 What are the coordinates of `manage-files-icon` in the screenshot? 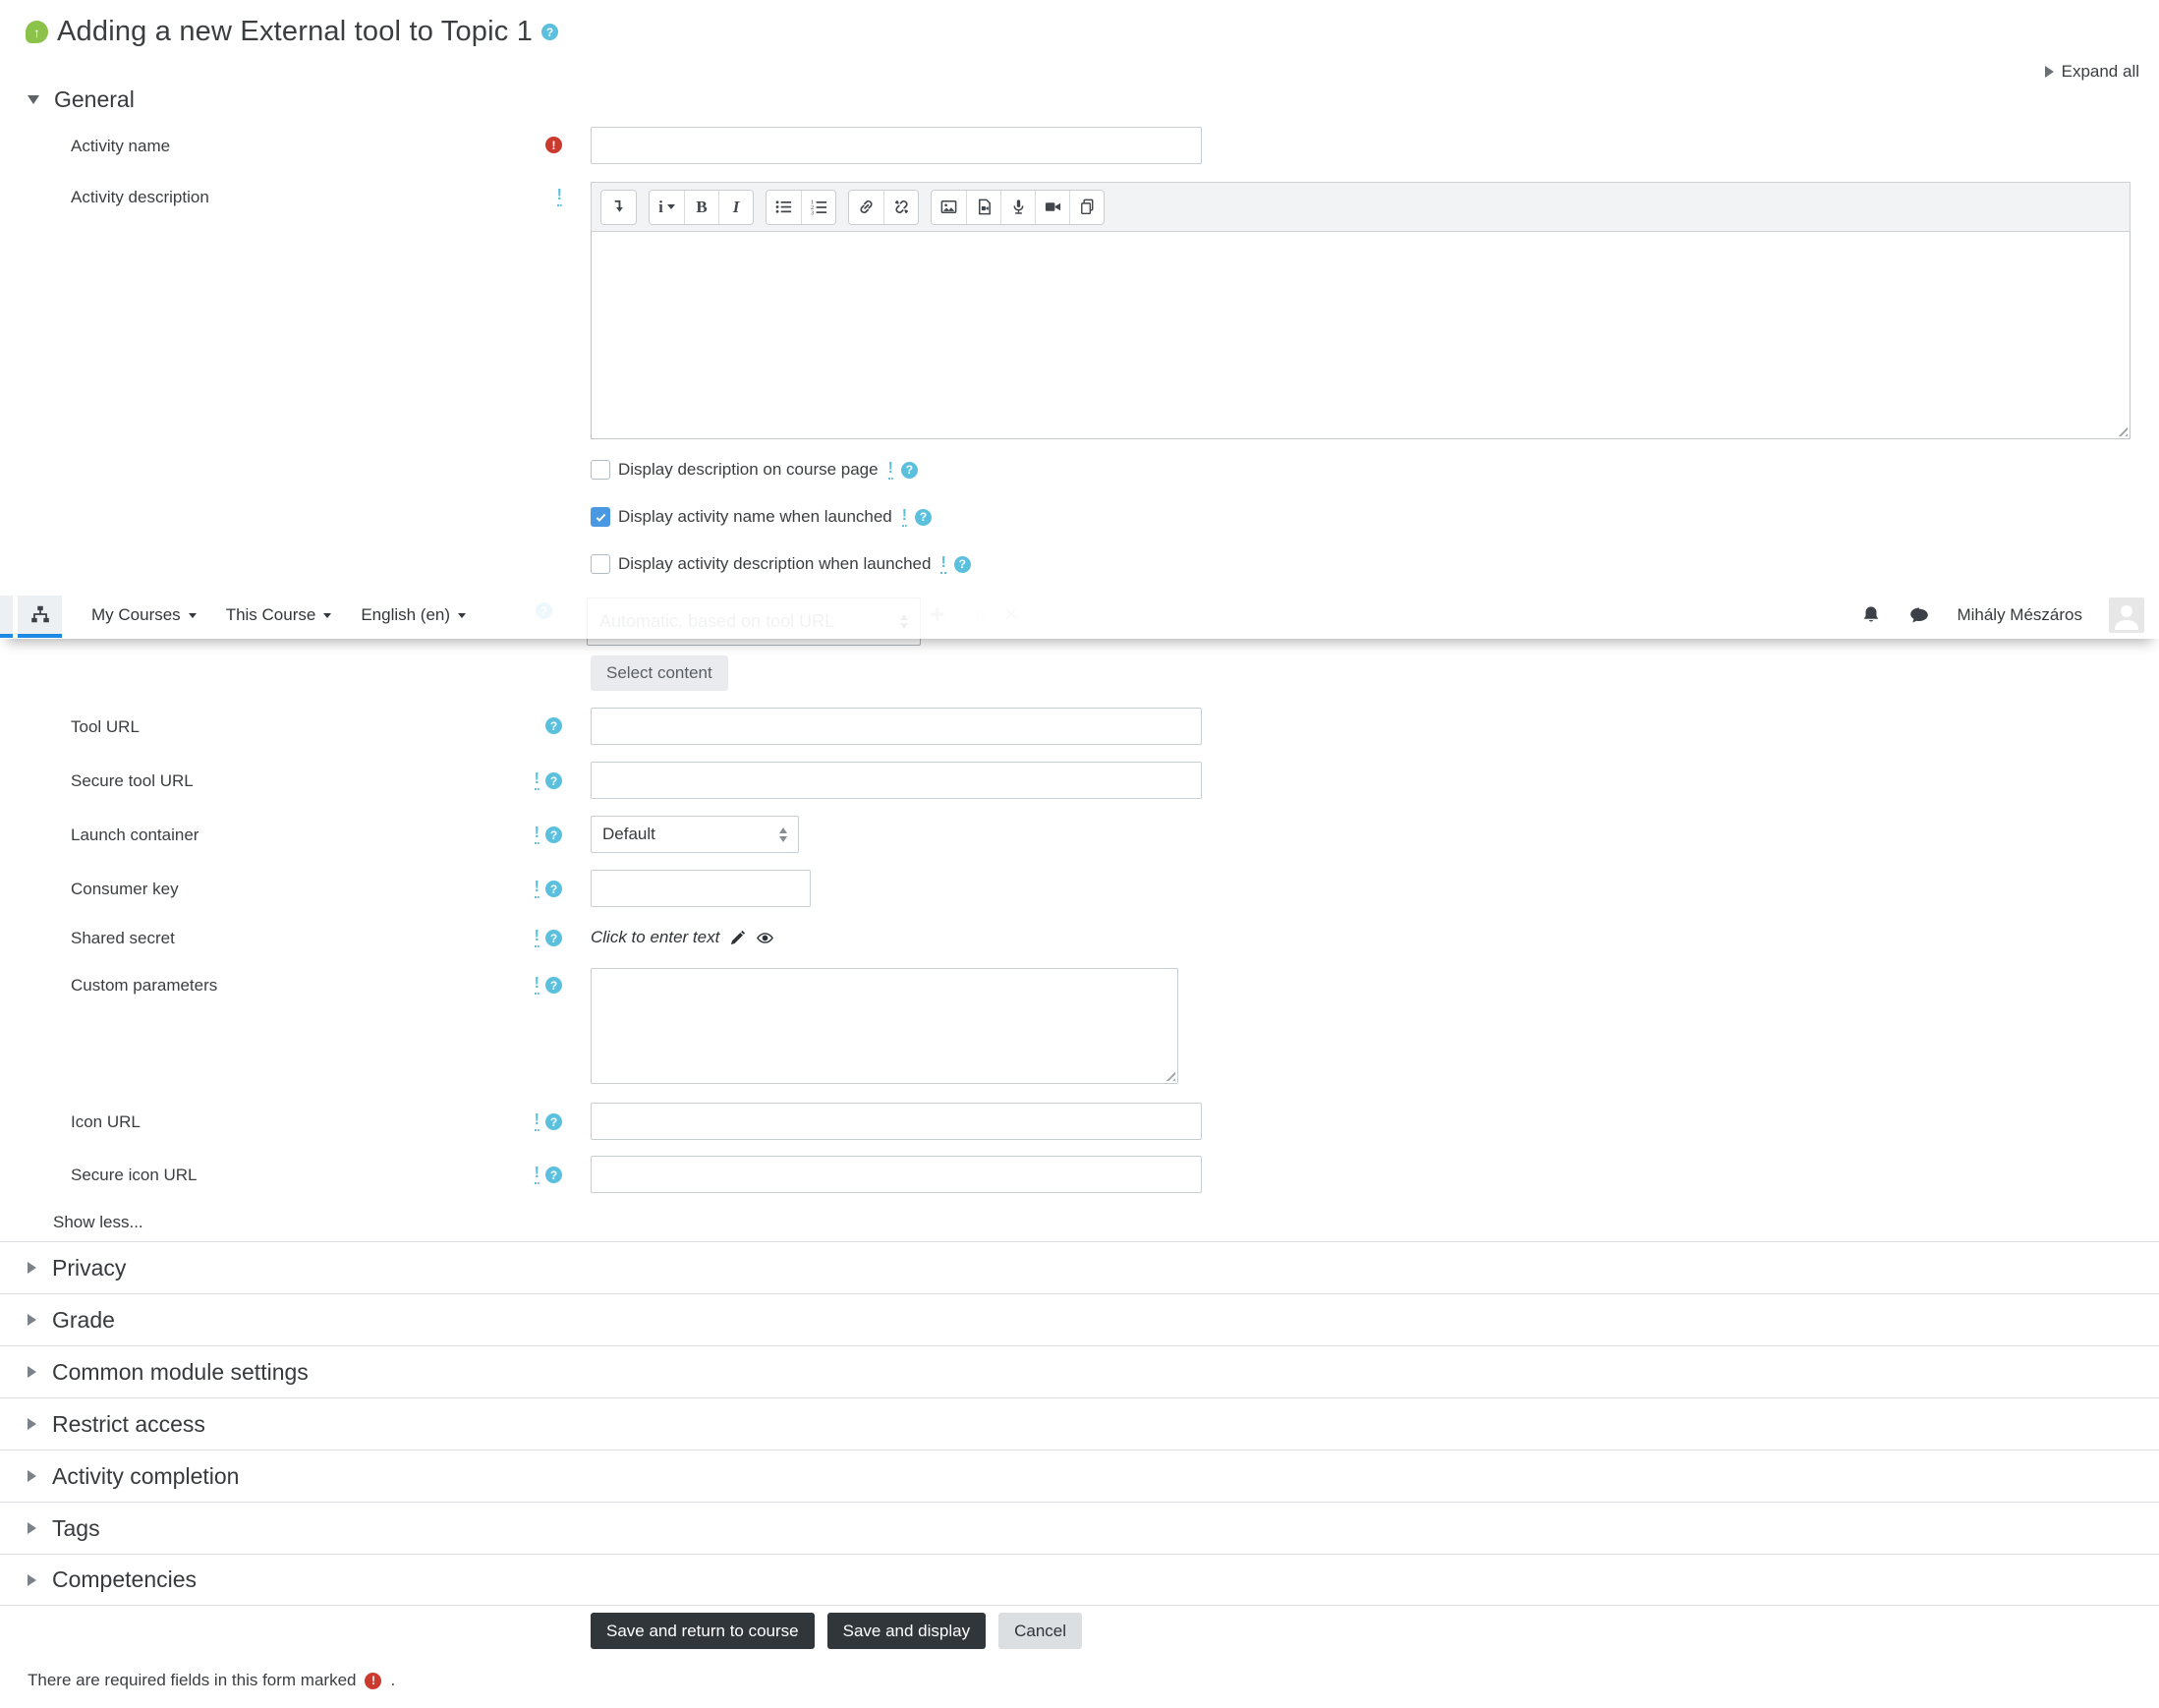 It's located at (1086, 207).